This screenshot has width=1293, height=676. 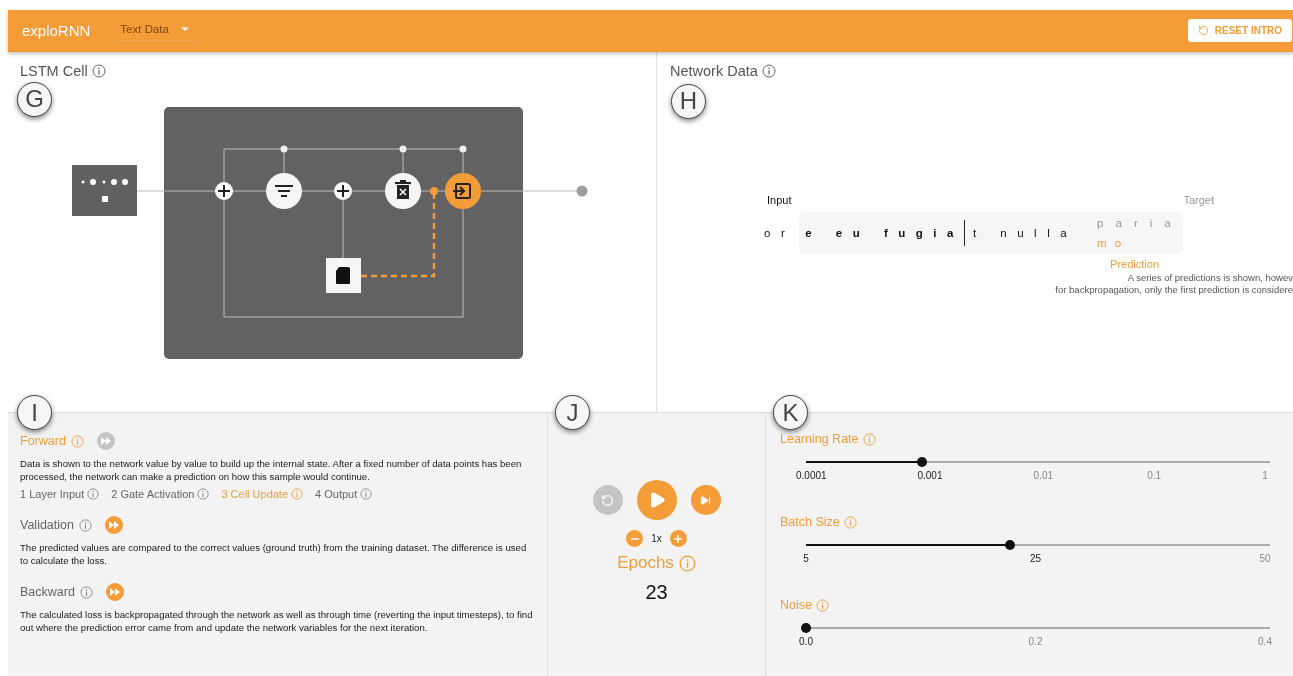 What do you see at coordinates (582, 191) in the screenshot?
I see `output-dot` at bounding box center [582, 191].